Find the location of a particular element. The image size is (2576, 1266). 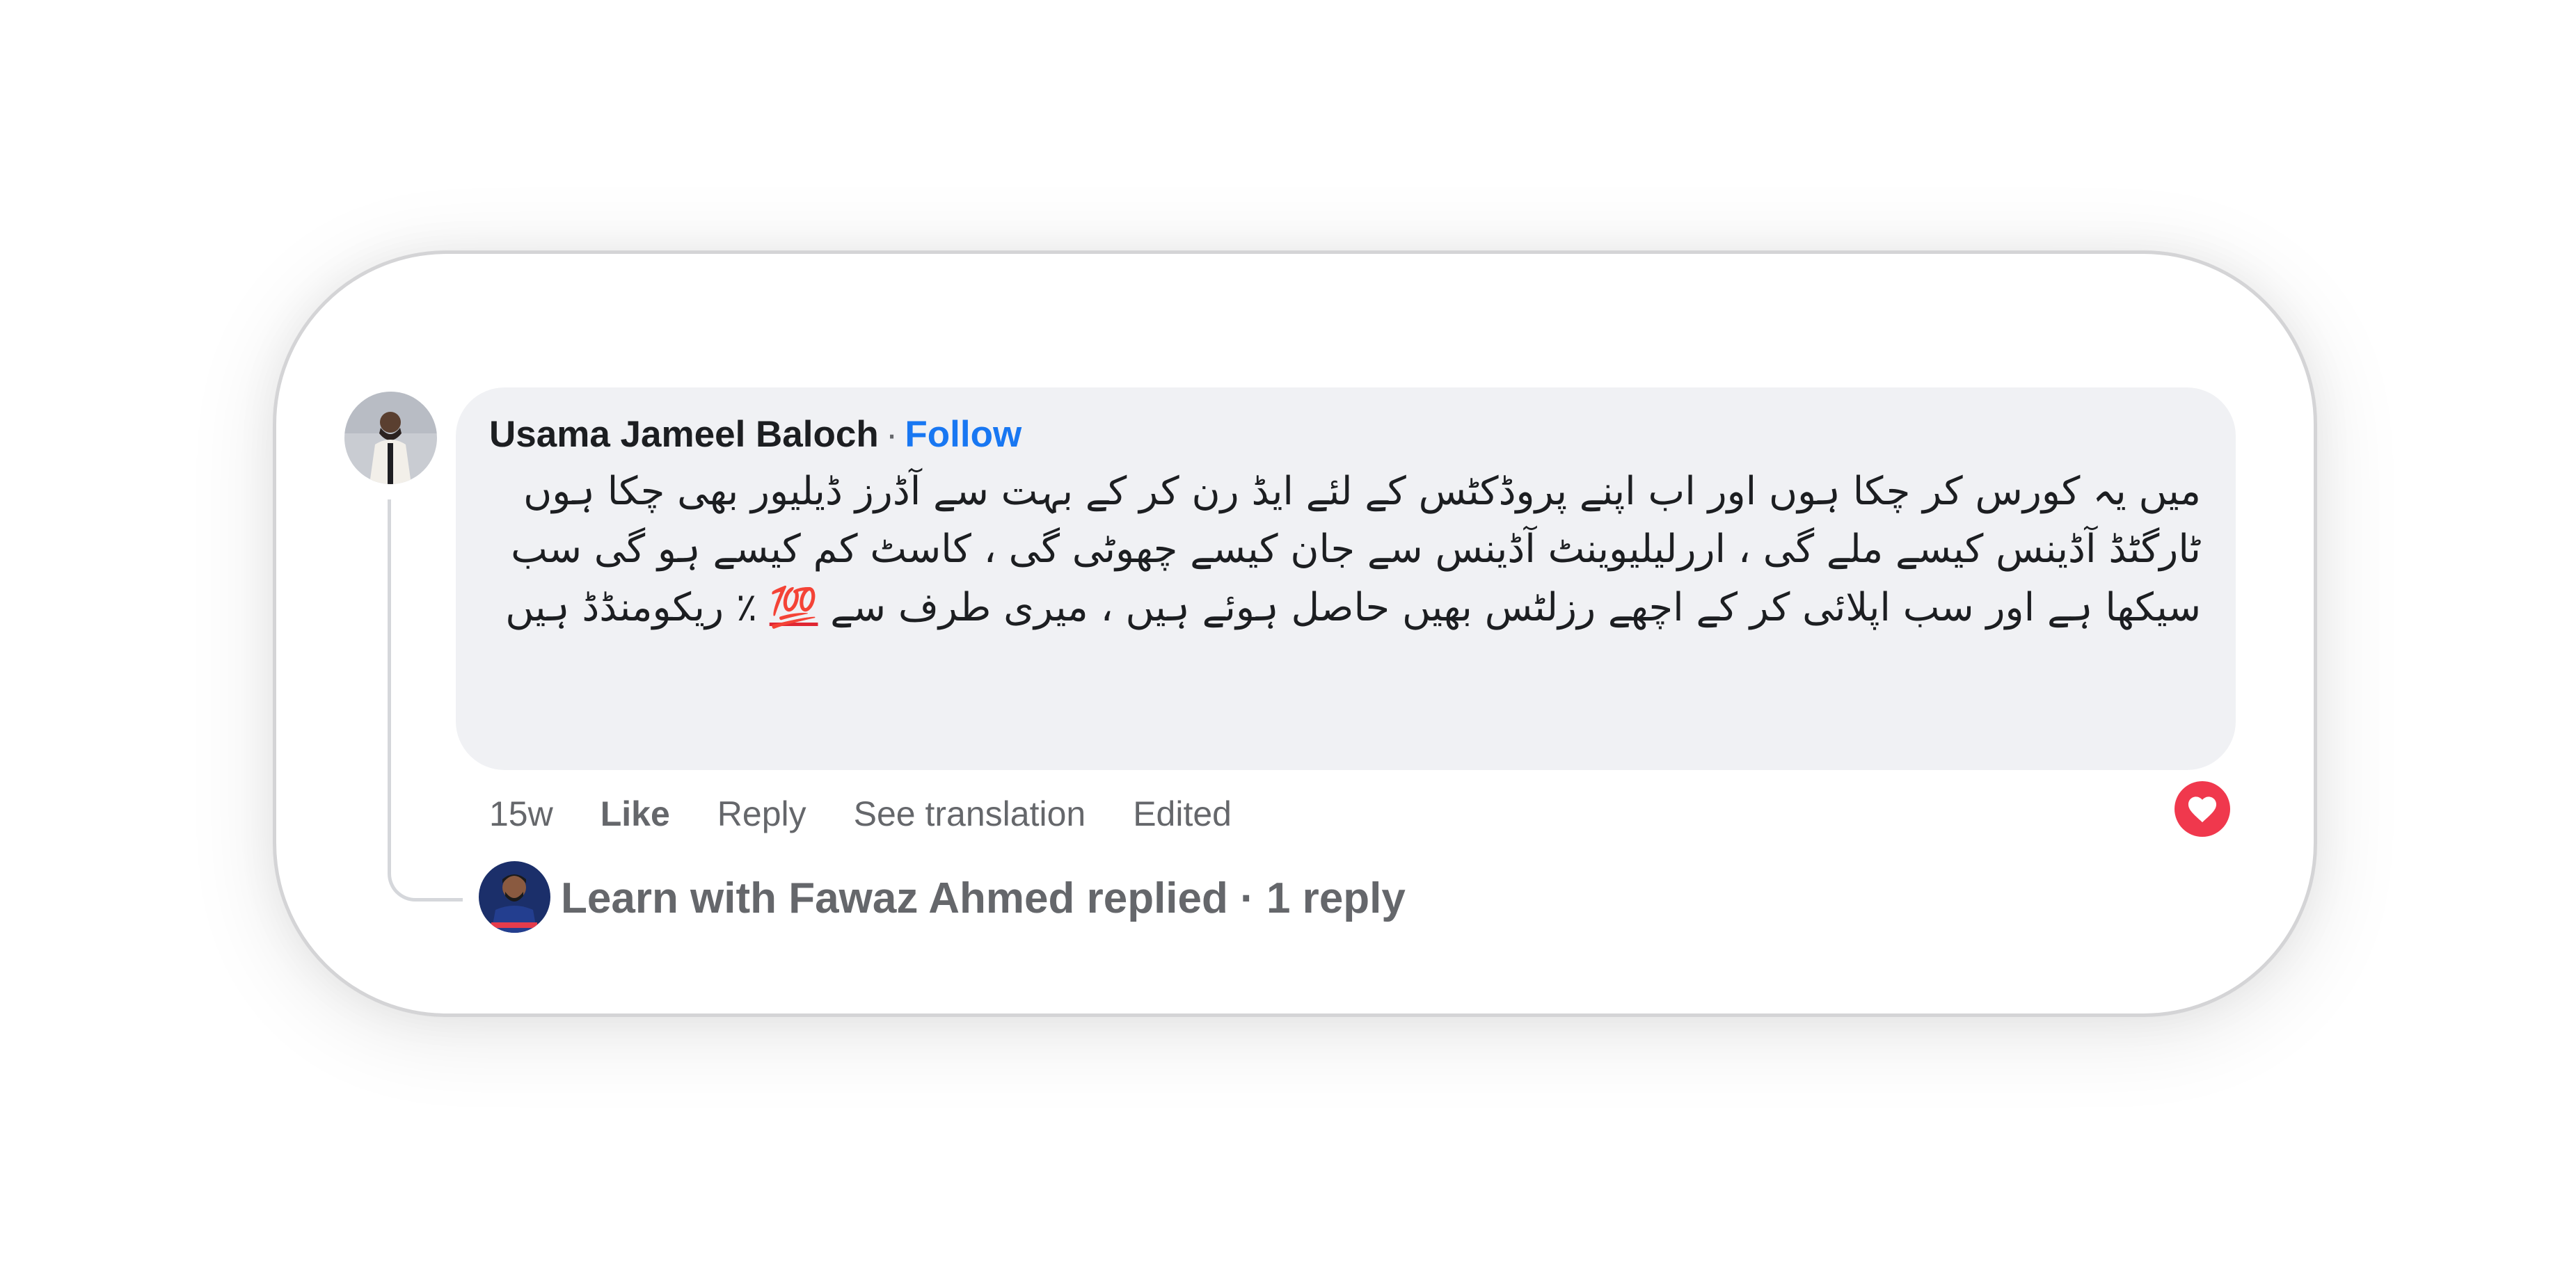

hundred-icon: 💯 is located at coordinates (793, 607).